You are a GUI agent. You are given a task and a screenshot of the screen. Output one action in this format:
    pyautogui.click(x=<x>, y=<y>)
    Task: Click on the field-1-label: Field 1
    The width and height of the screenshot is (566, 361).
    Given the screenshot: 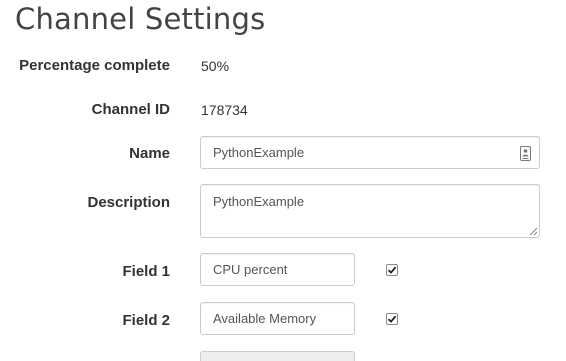 What is the action you would take?
    pyautogui.click(x=146, y=271)
    